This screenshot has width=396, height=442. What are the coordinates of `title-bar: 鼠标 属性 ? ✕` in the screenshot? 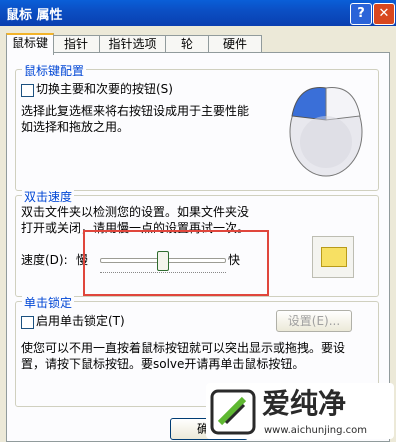 It's located at (198, 13).